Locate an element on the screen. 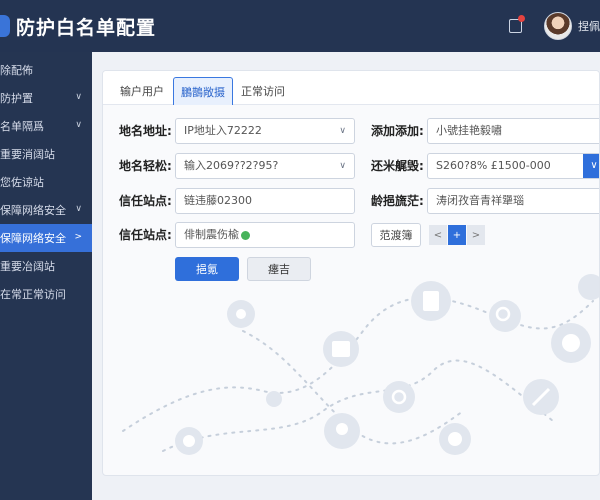 The image size is (600, 500). shield-logo-icon is located at coordinates (5, 26).